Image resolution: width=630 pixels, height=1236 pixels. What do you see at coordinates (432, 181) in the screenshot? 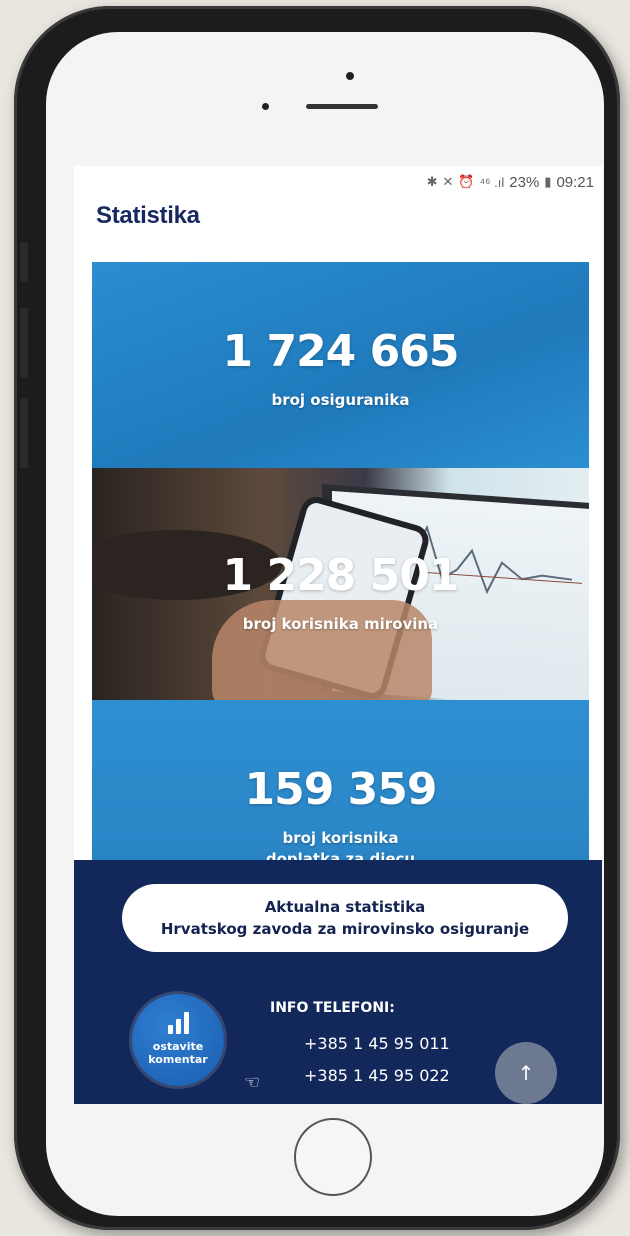
I see `bluetooth-icon: ✱` at bounding box center [432, 181].